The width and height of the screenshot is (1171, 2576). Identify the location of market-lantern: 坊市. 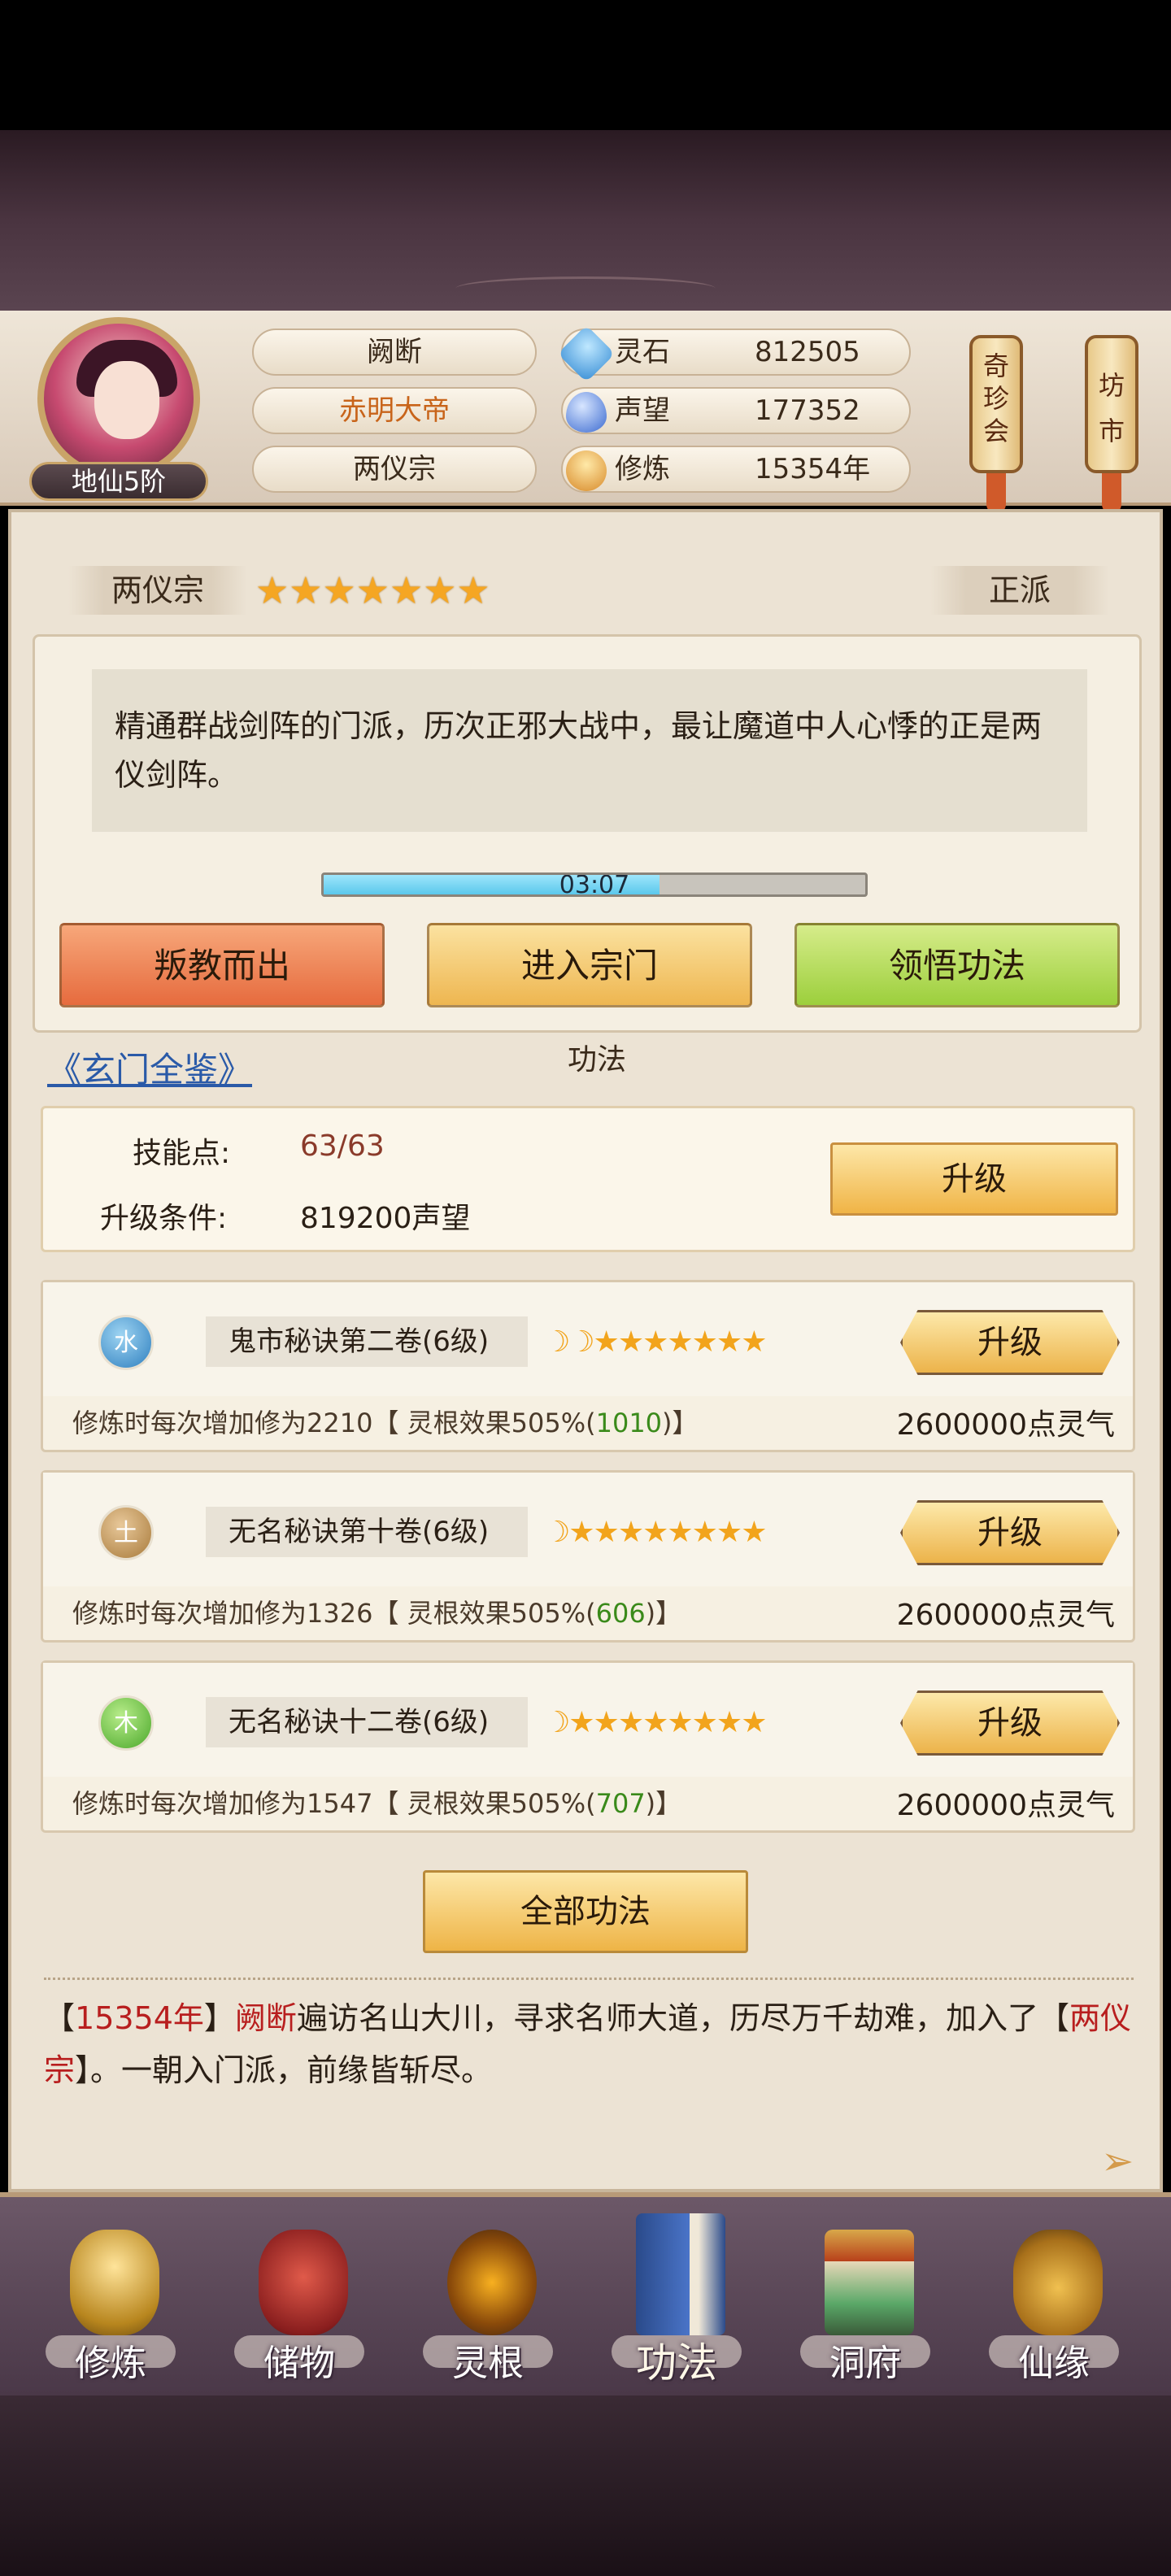
(1112, 404).